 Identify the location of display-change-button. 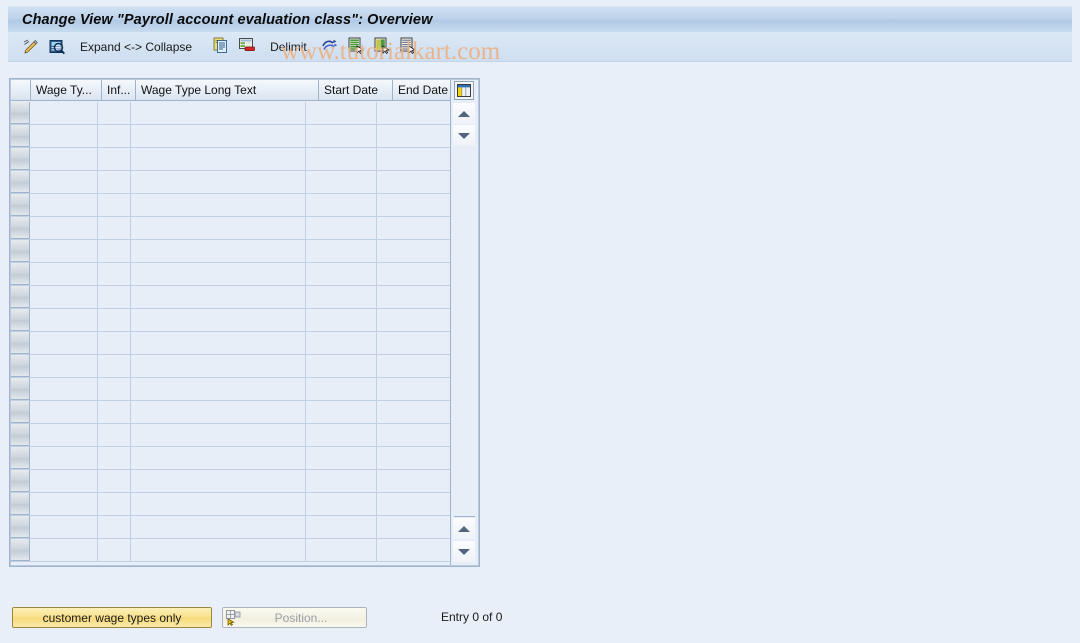
(31, 47).